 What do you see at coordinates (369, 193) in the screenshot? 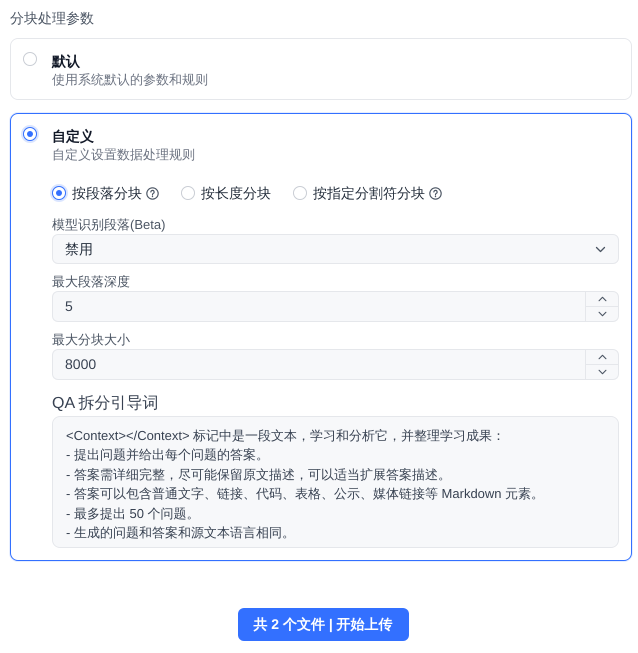
I see `radio-label: 按指定分割符分块` at bounding box center [369, 193].